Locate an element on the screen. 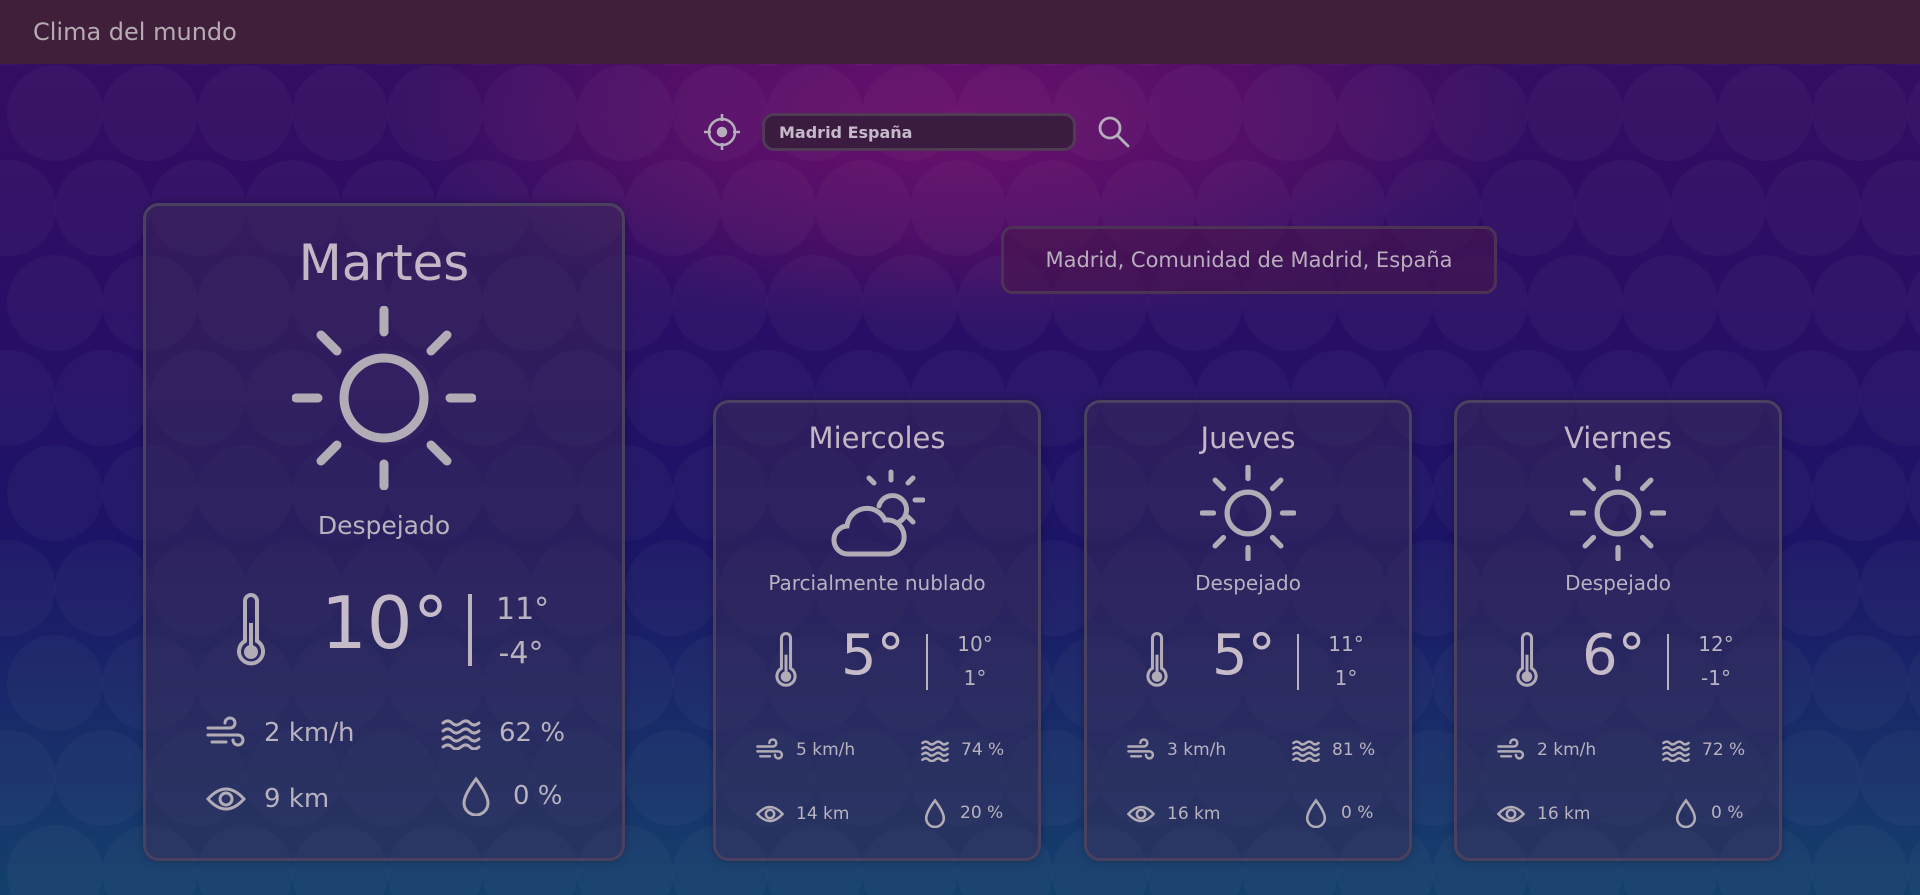 The height and width of the screenshot is (895, 1920). wind-stat: 5 km/h is located at coordinates (805, 750).